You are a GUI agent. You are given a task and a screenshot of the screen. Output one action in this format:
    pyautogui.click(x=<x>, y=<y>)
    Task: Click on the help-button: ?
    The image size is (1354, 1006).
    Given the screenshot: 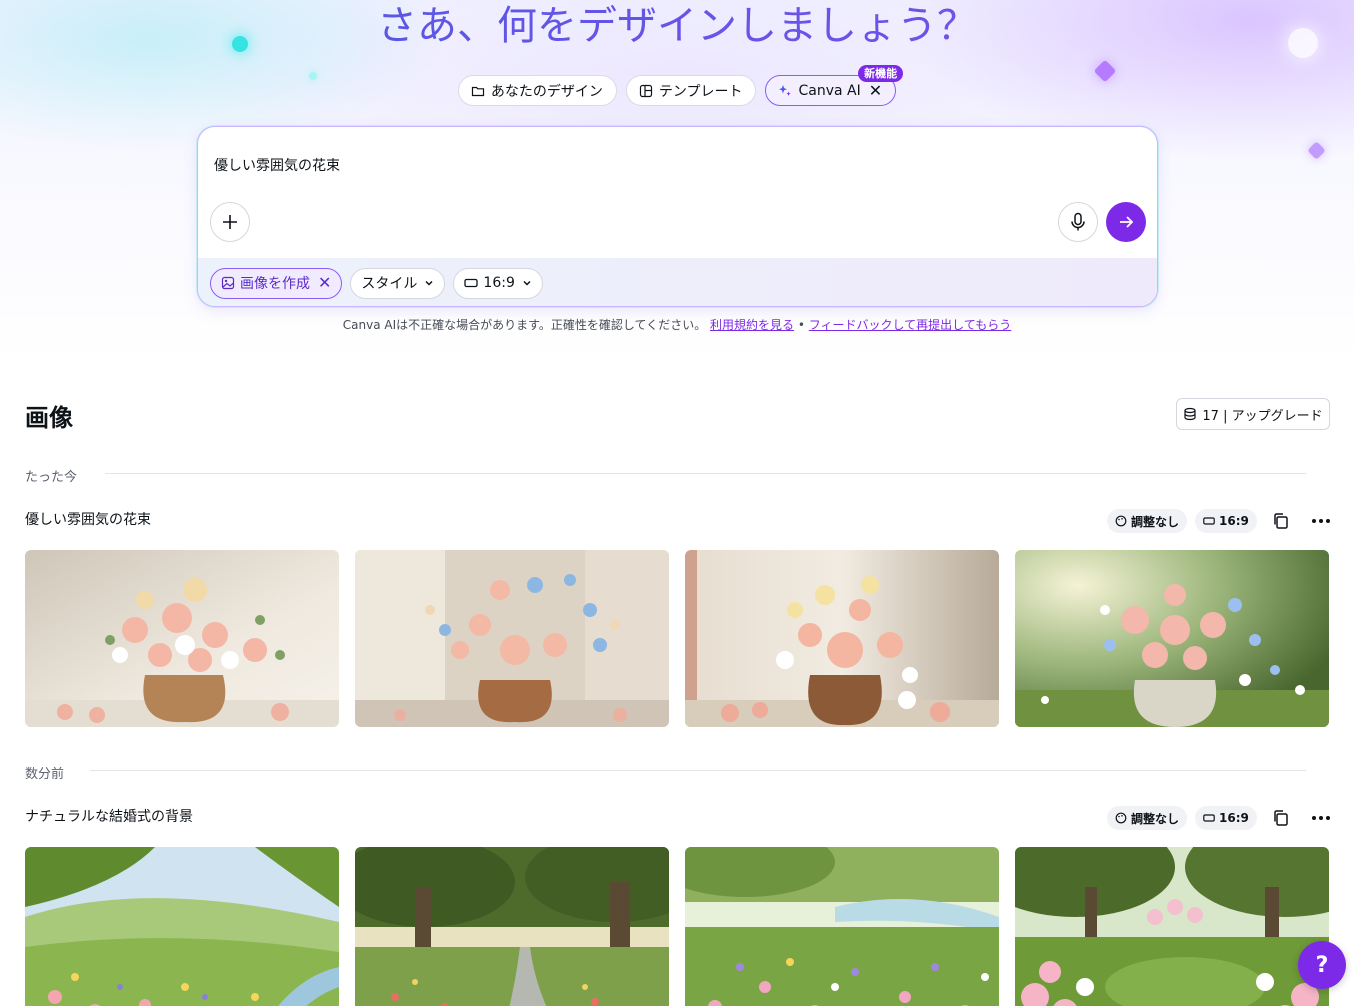 What is the action you would take?
    pyautogui.click(x=1322, y=965)
    